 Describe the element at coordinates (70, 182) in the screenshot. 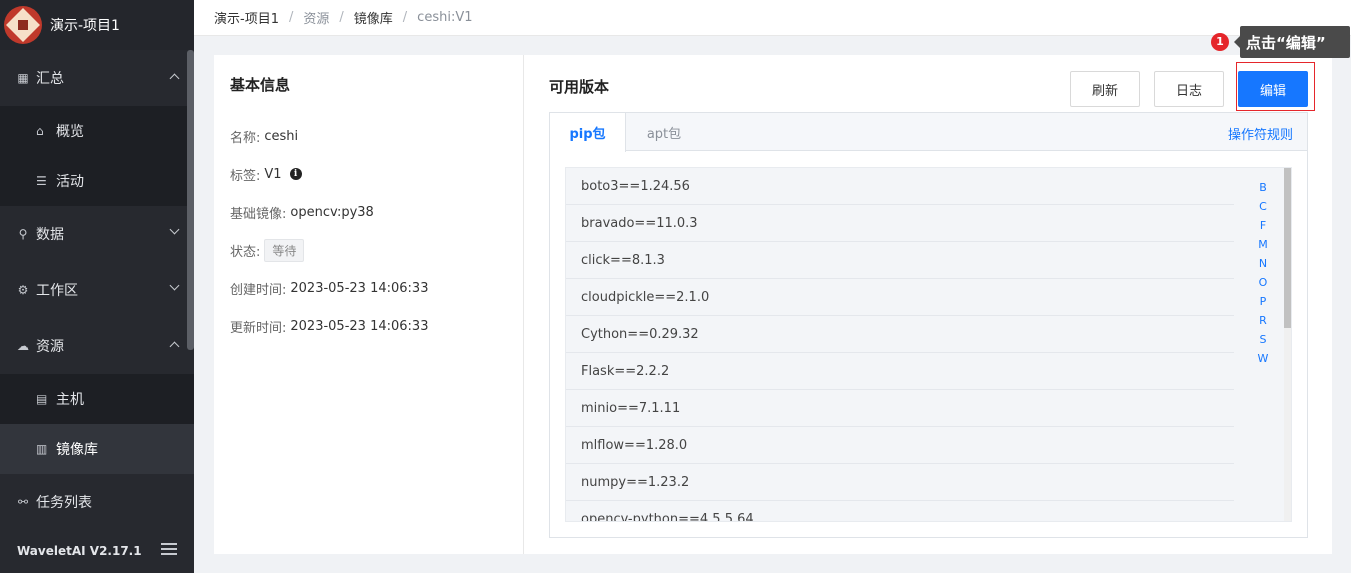

I see `sidebar-item-label: 活动` at that location.